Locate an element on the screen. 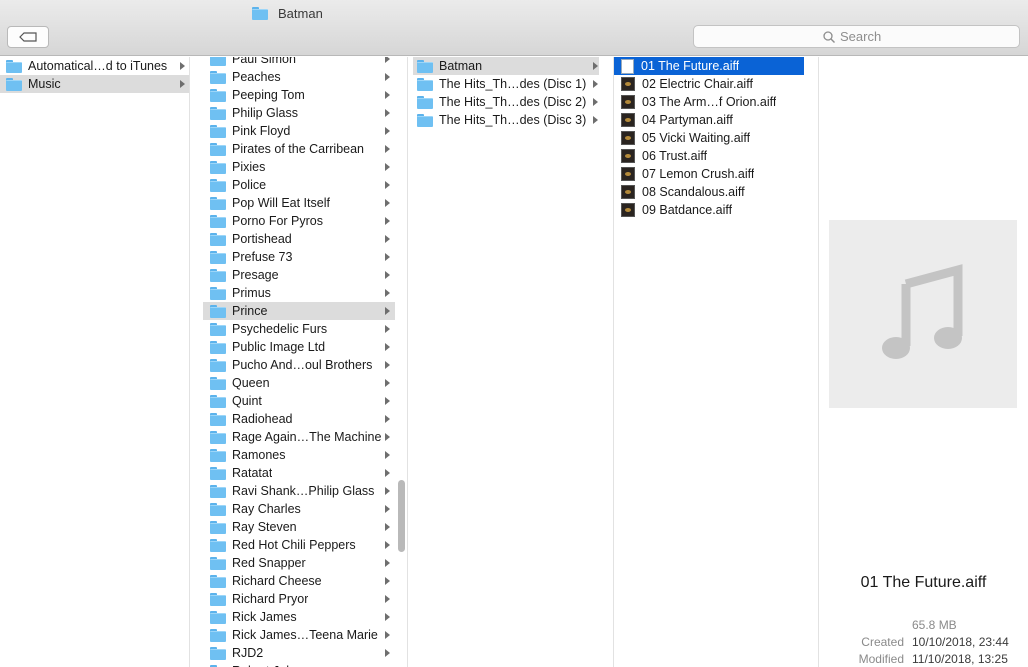  list-item: Prefuse 73 is located at coordinates (299, 257).